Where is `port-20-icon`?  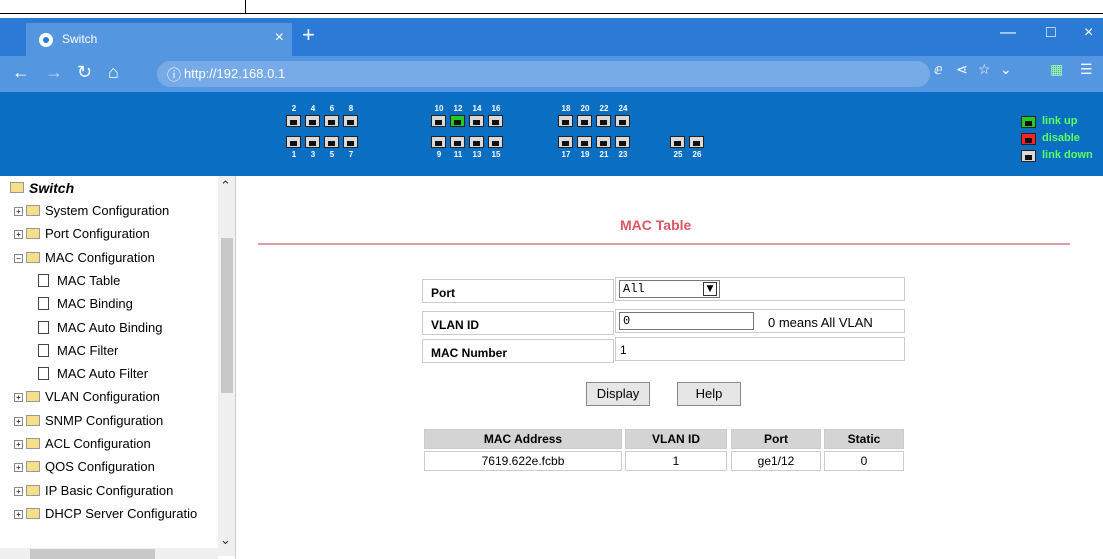 port-20-icon is located at coordinates (584, 121).